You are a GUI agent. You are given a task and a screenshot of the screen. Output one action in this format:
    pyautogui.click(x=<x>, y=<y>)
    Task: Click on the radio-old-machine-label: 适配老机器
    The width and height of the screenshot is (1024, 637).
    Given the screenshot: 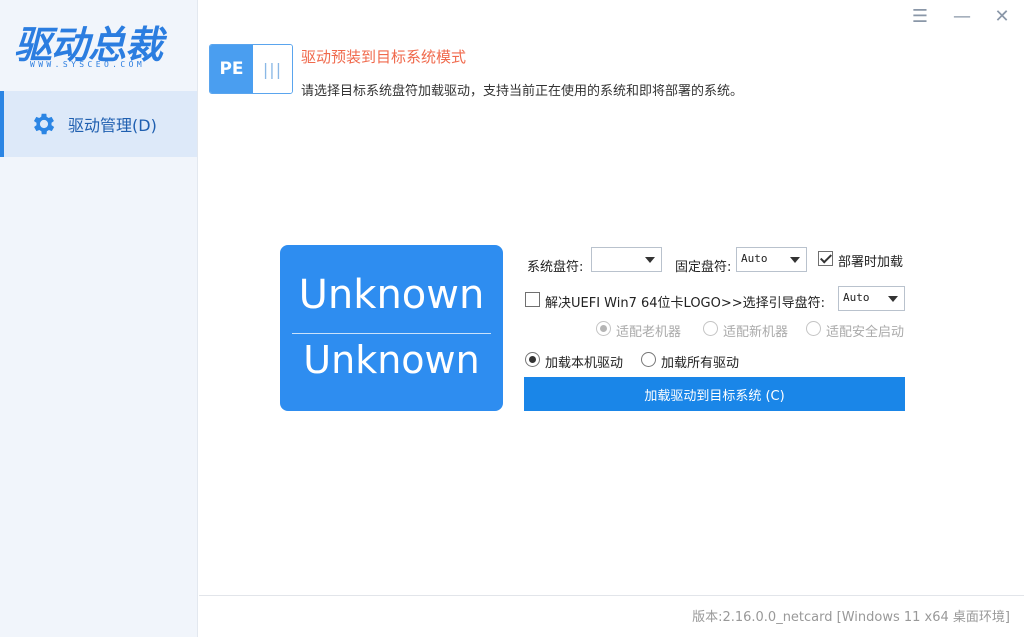 What is the action you would take?
    pyautogui.click(x=649, y=332)
    